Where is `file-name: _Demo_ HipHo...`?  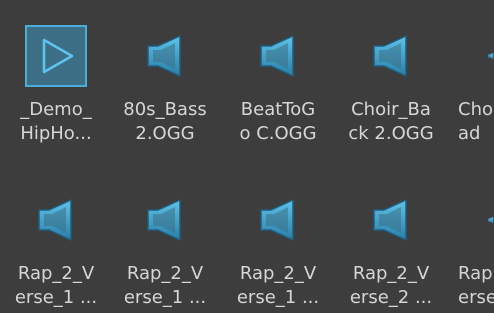 file-name: _Demo_ HipHo... is located at coordinates (56, 121).